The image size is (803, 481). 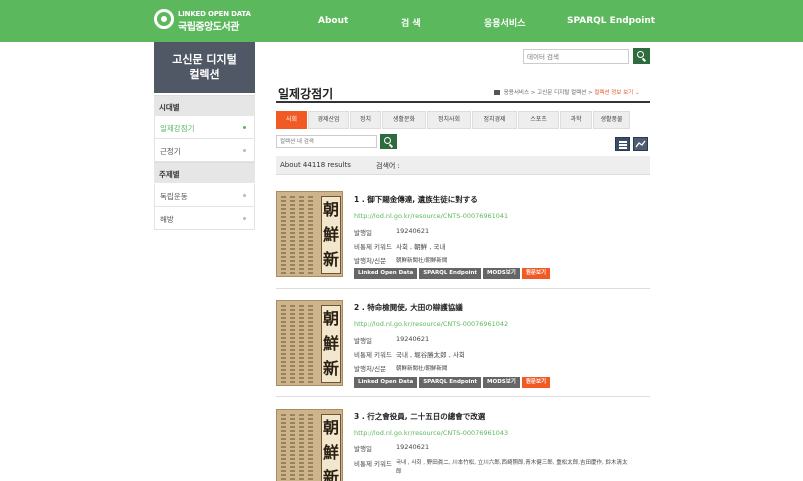 I want to click on tab-economy: 경제산업, so click(x=328, y=120).